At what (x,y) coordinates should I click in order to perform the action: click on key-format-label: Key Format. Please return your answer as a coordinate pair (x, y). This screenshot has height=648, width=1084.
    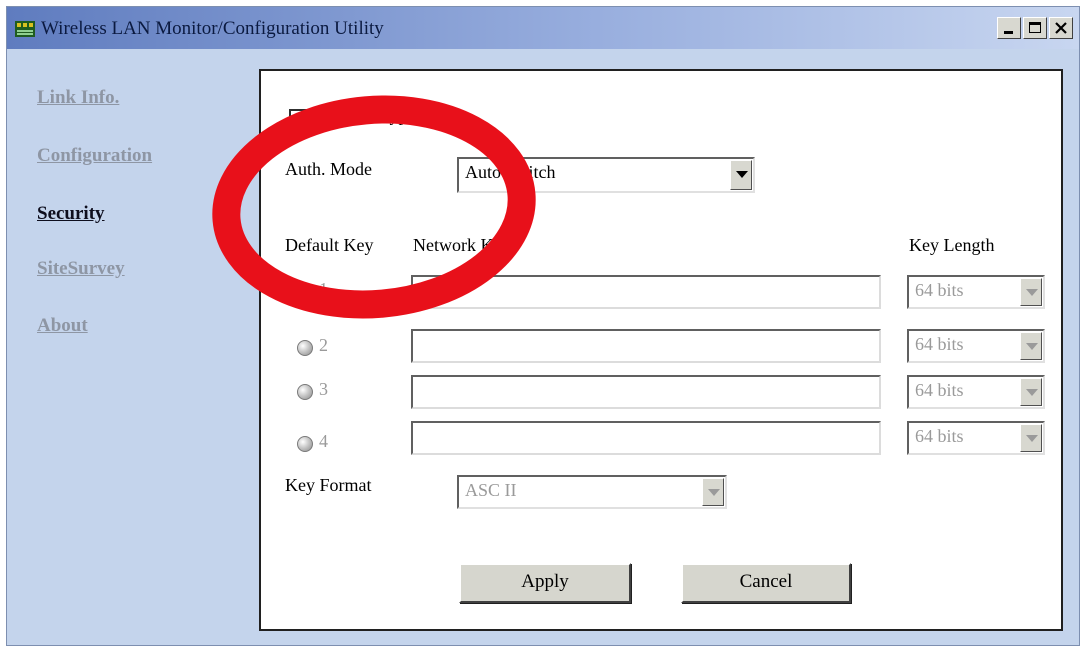
    Looking at the image, I should click on (328, 485).